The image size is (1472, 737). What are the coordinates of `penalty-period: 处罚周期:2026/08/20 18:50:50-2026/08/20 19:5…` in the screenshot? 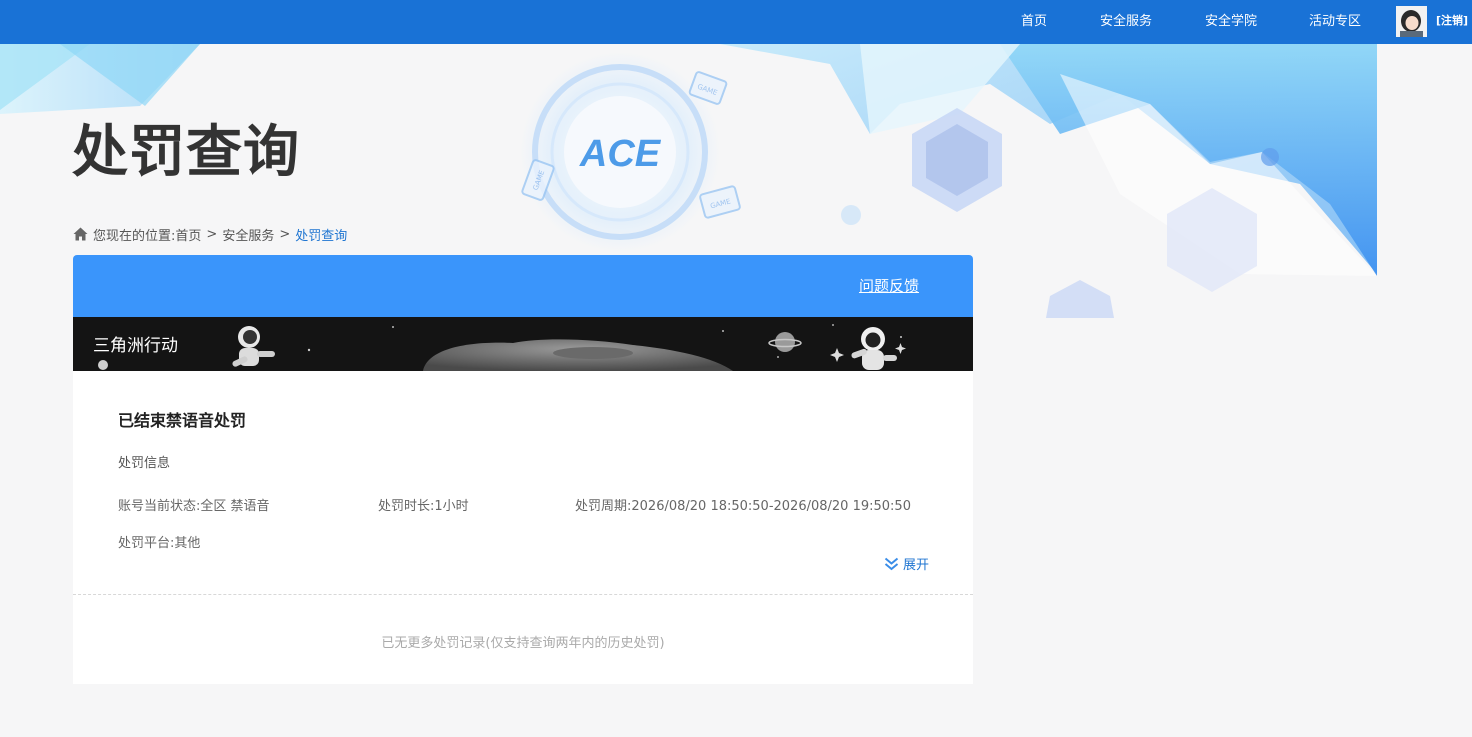 It's located at (743, 506).